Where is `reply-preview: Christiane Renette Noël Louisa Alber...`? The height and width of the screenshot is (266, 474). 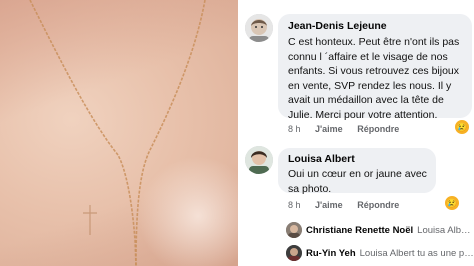 reply-preview: Christiane Renette Noël Louisa Alber... is located at coordinates (380, 230).